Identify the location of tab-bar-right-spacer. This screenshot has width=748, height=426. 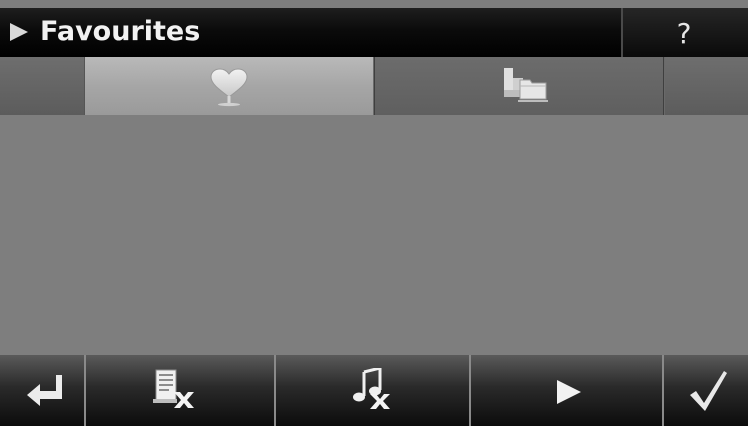
(706, 86).